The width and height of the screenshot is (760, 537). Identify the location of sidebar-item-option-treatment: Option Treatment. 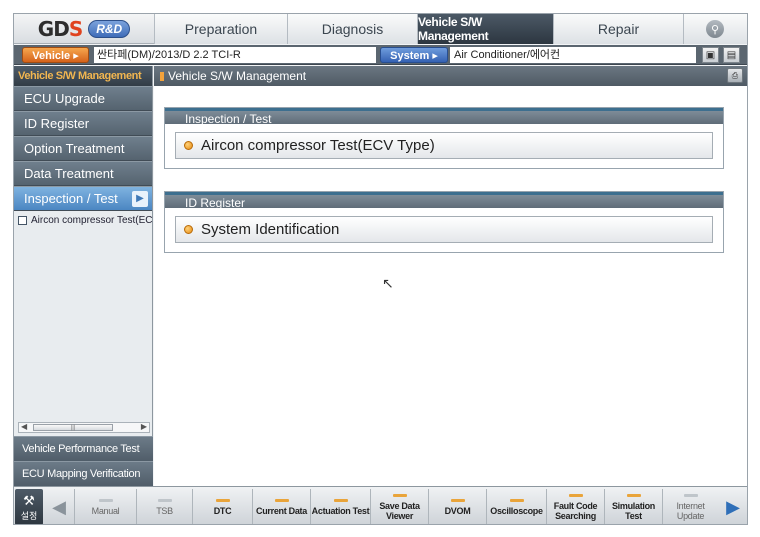
(83, 148).